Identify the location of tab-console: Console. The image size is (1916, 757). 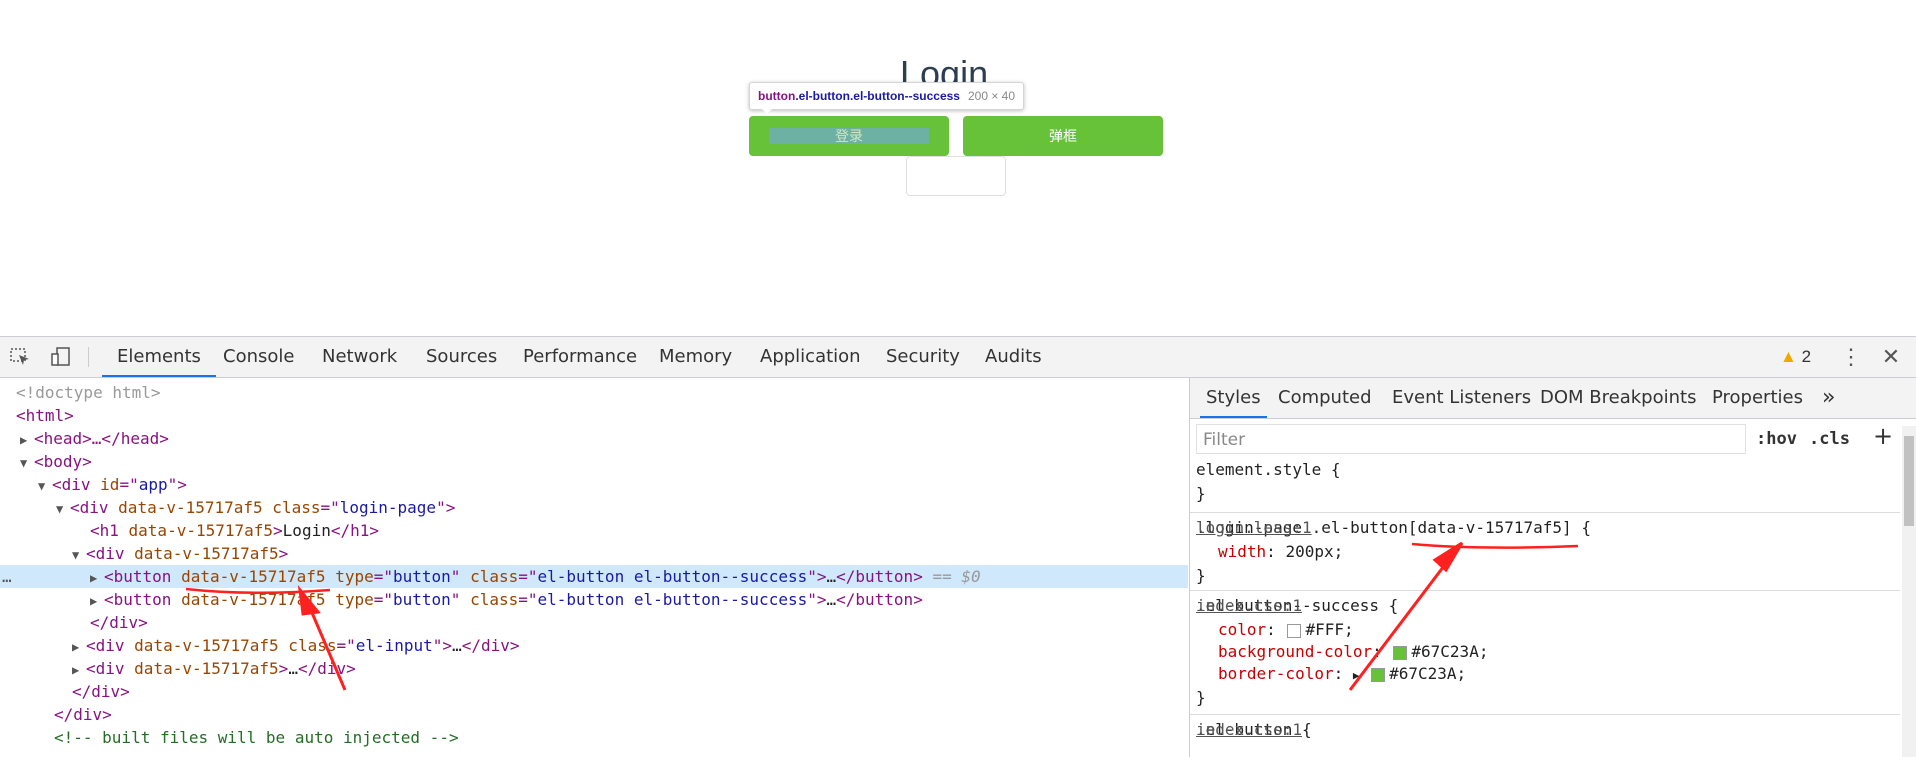
(258, 357).